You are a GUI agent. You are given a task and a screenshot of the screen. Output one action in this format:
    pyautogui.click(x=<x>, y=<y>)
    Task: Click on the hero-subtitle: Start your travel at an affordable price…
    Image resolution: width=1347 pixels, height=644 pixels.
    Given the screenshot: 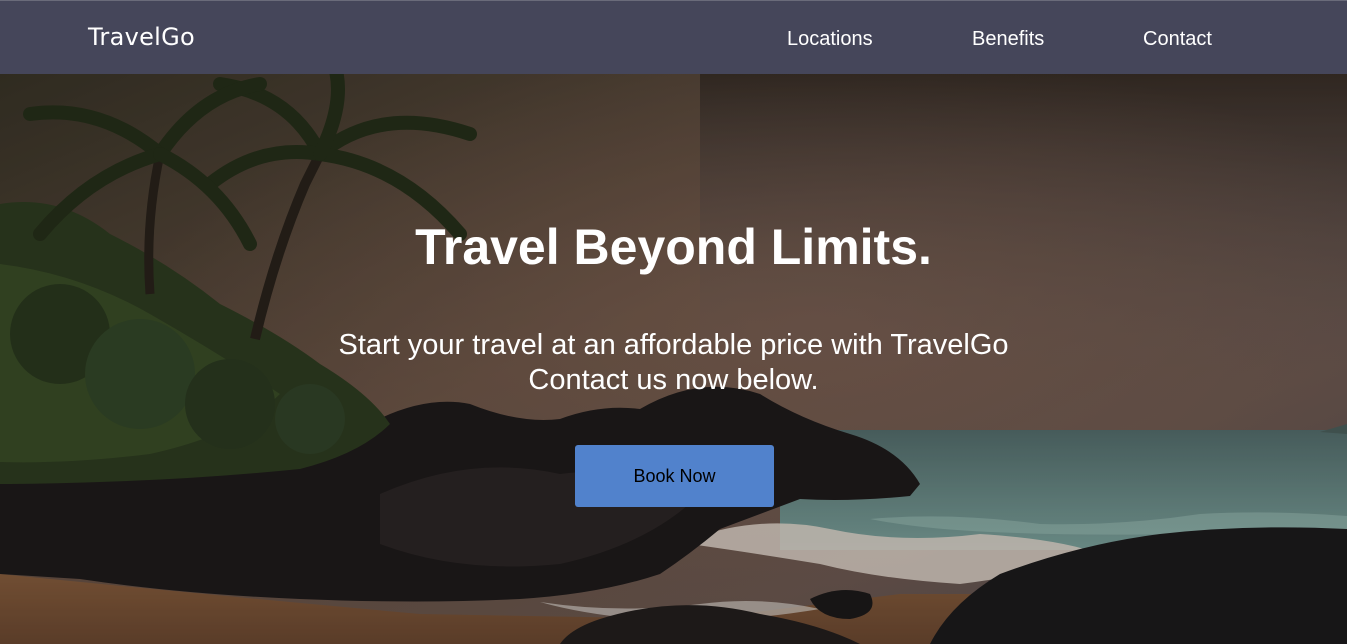 What is the action you would take?
    pyautogui.click(x=673, y=363)
    